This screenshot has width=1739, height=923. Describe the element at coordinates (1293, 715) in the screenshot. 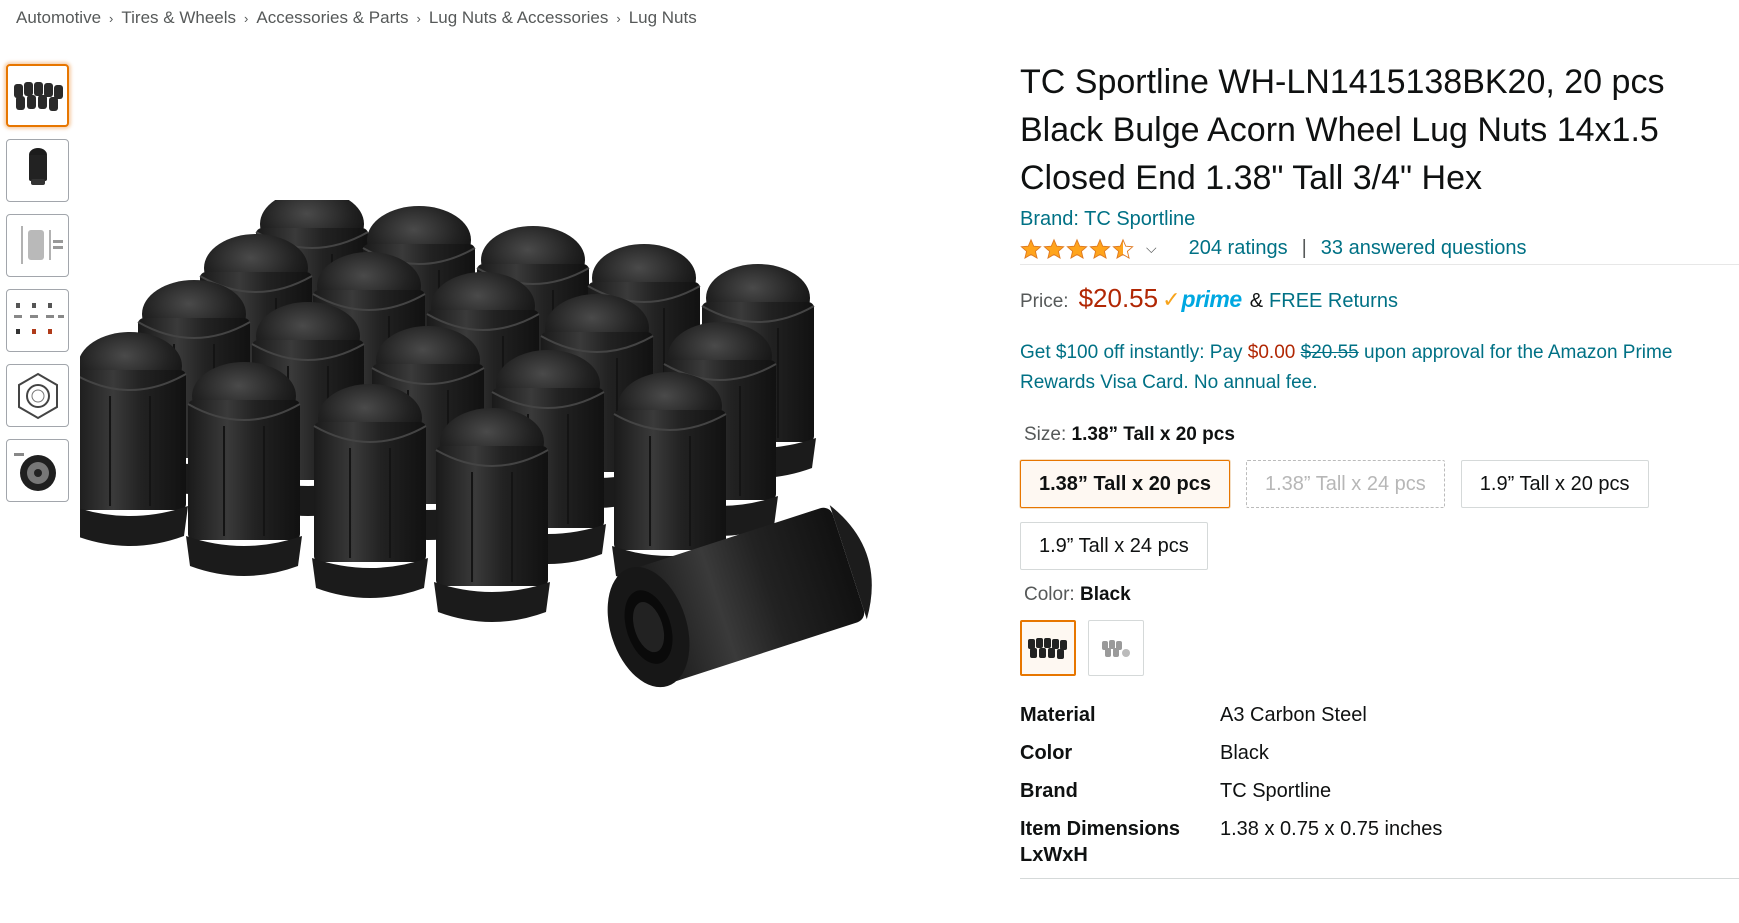

I see `spec-value: A3 Carbon Steel` at that location.